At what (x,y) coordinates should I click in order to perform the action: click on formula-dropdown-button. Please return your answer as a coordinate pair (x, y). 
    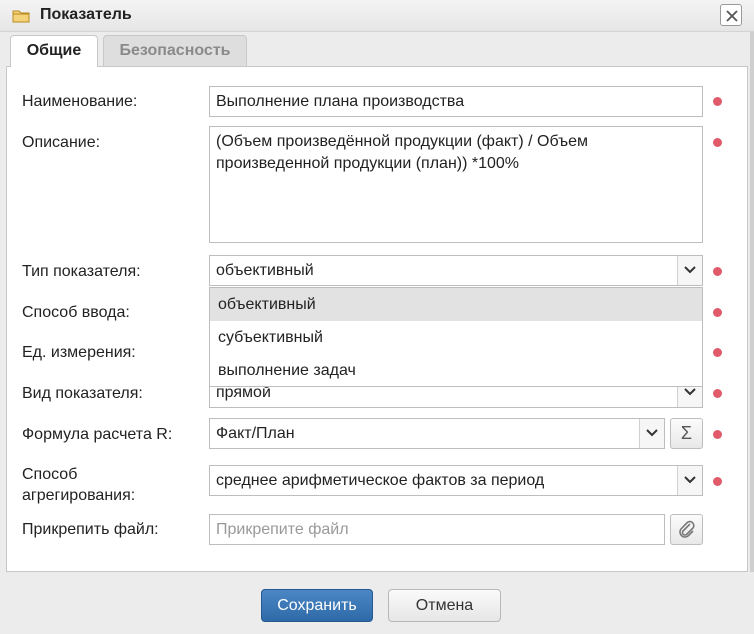
    Looking at the image, I should click on (651, 433).